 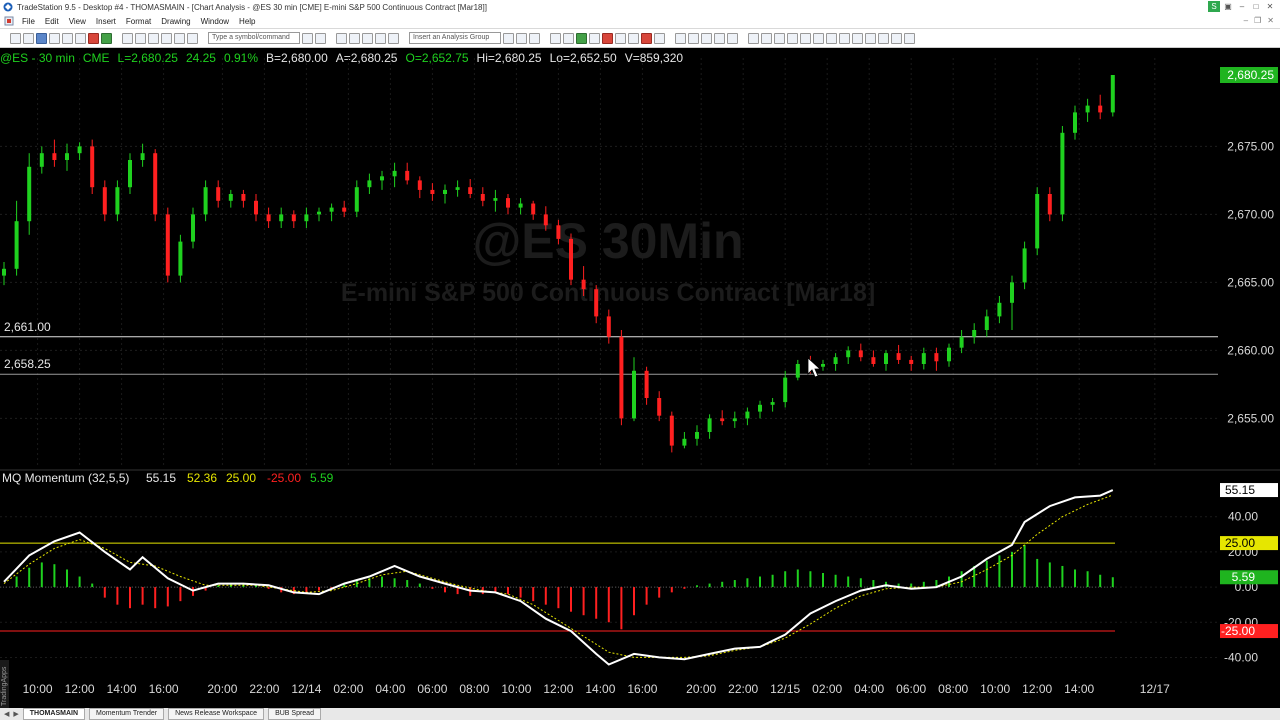 I want to click on symbol-lookup-icon, so click(x=320, y=38).